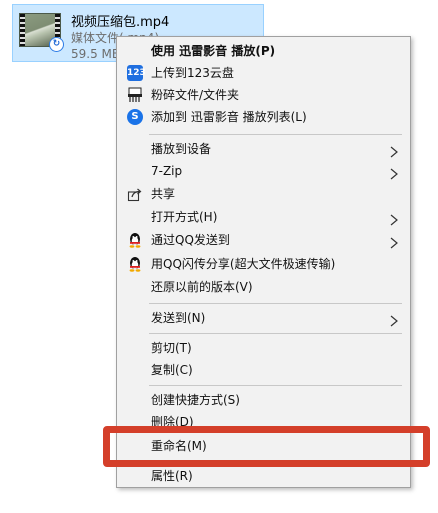  Describe the element at coordinates (172, 422) in the screenshot. I see `menu-item-label: 删除(D)` at that location.